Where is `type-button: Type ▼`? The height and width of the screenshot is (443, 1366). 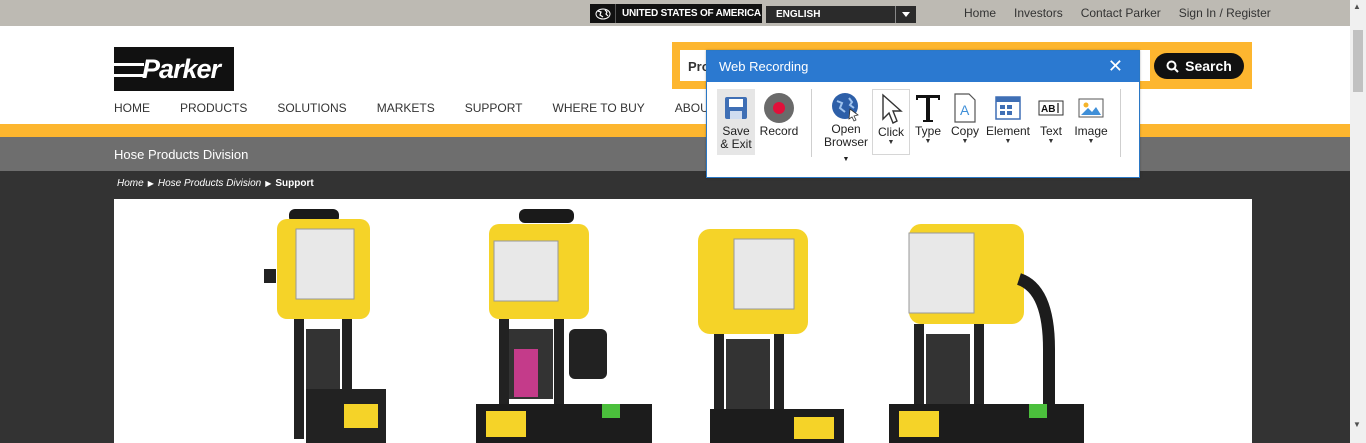
type-button: Type ▼ is located at coordinates (928, 122).